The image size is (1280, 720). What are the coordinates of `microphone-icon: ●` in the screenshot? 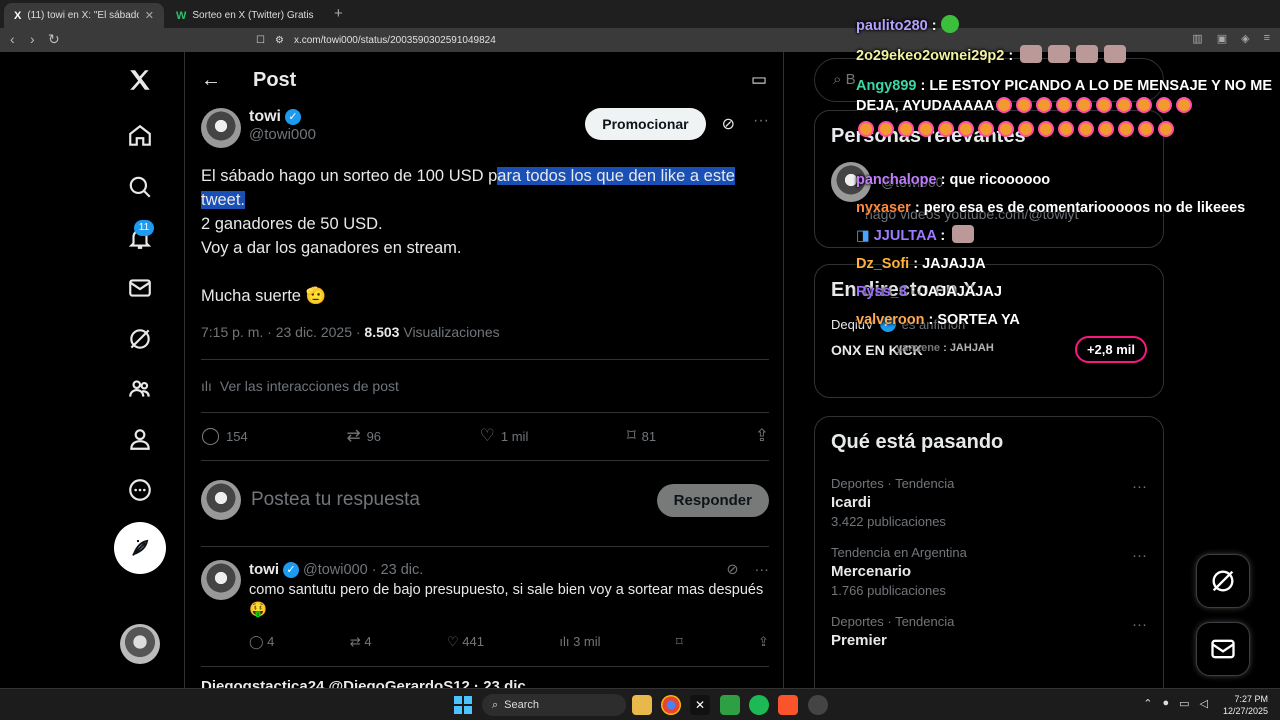 It's located at (1165, 703).